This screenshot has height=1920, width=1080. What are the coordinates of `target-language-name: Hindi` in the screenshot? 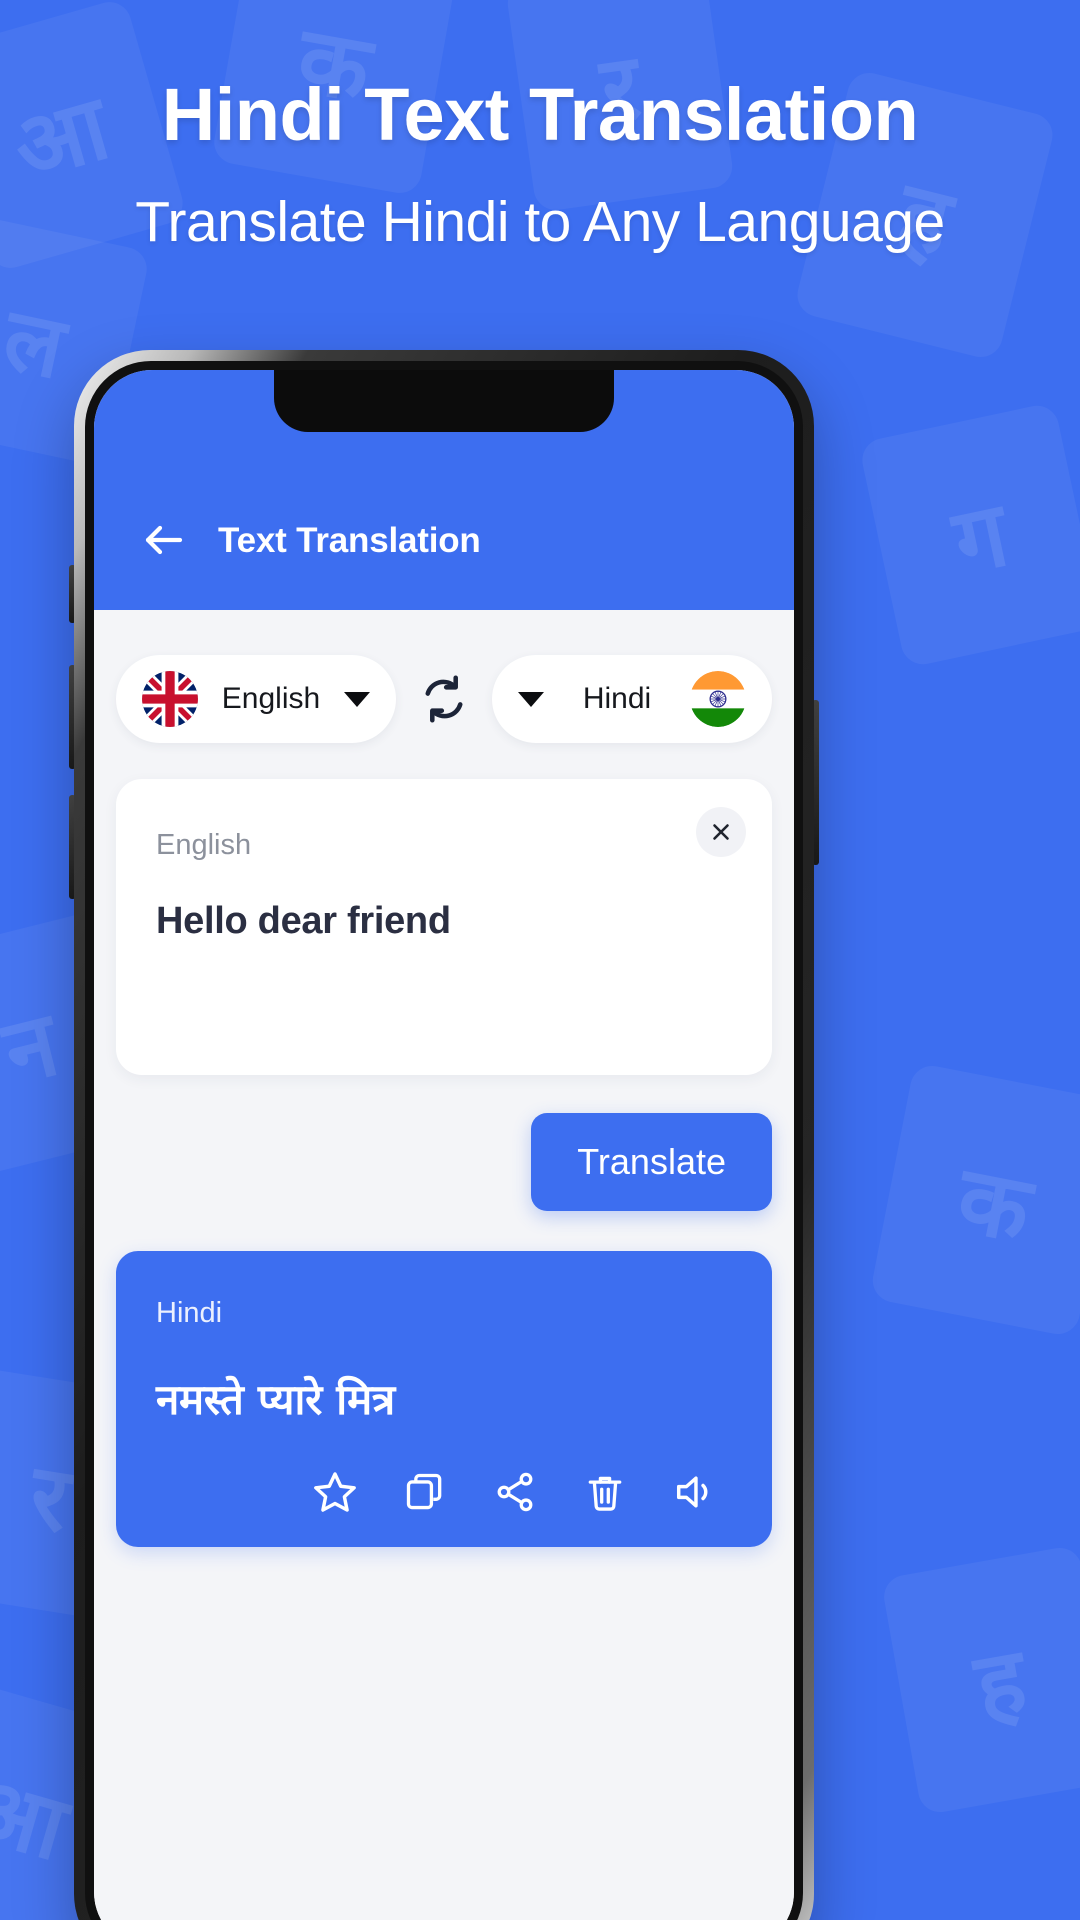 It's located at (617, 698).